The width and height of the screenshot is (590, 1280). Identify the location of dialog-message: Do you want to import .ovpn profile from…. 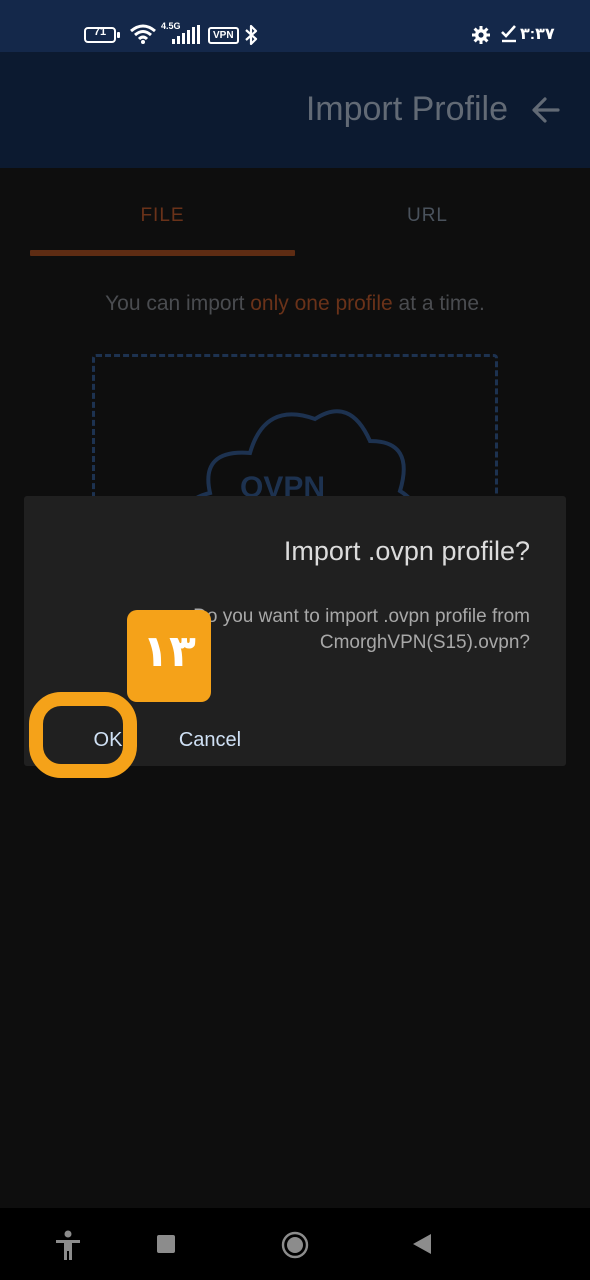
(361, 630).